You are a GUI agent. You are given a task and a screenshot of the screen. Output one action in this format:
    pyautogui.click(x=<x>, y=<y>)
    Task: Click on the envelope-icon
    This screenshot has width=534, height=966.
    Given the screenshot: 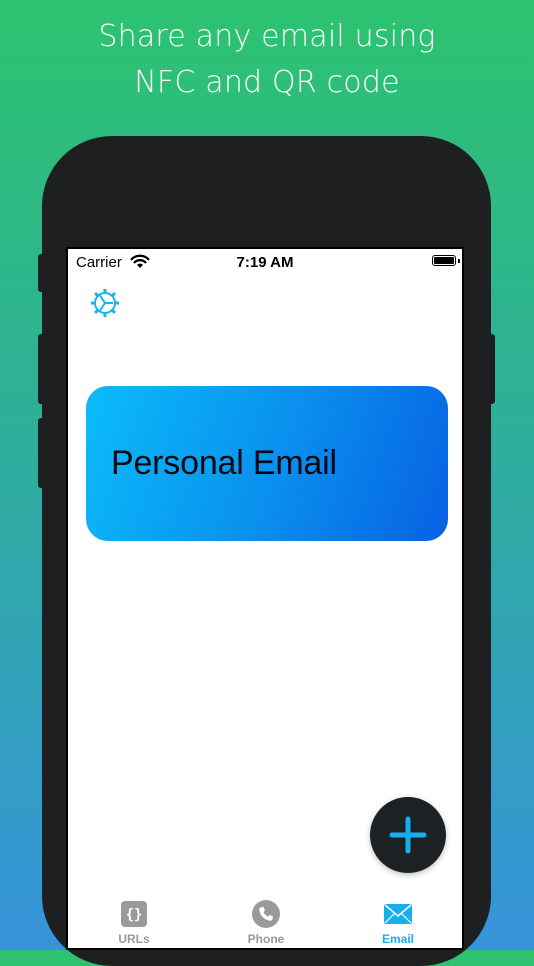 What is the action you would take?
    pyautogui.click(x=398, y=913)
    